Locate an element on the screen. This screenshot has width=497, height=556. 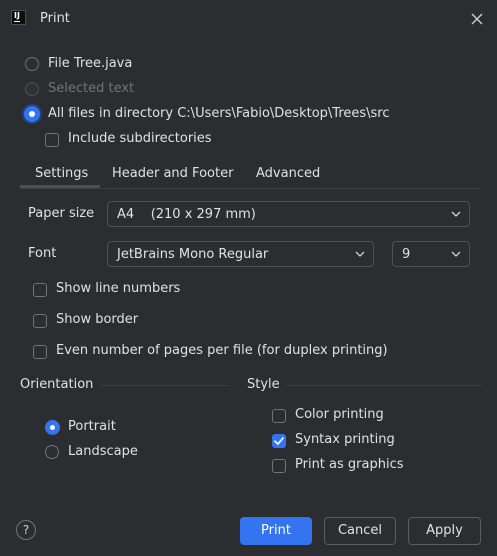
close-icon is located at coordinates (477, 19).